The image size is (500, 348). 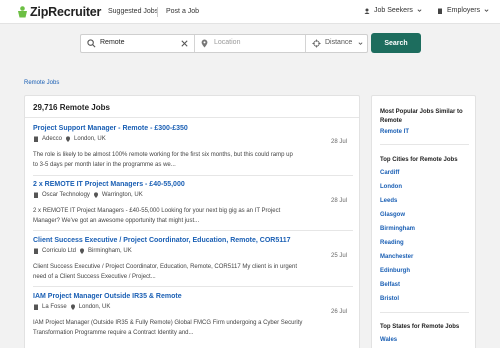 I want to click on distance-label: Distance, so click(x=339, y=42).